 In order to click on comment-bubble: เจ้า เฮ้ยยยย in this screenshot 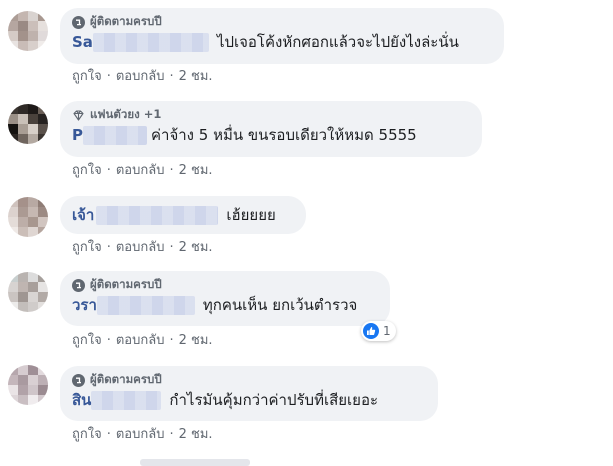, I will do `click(183, 215)`.